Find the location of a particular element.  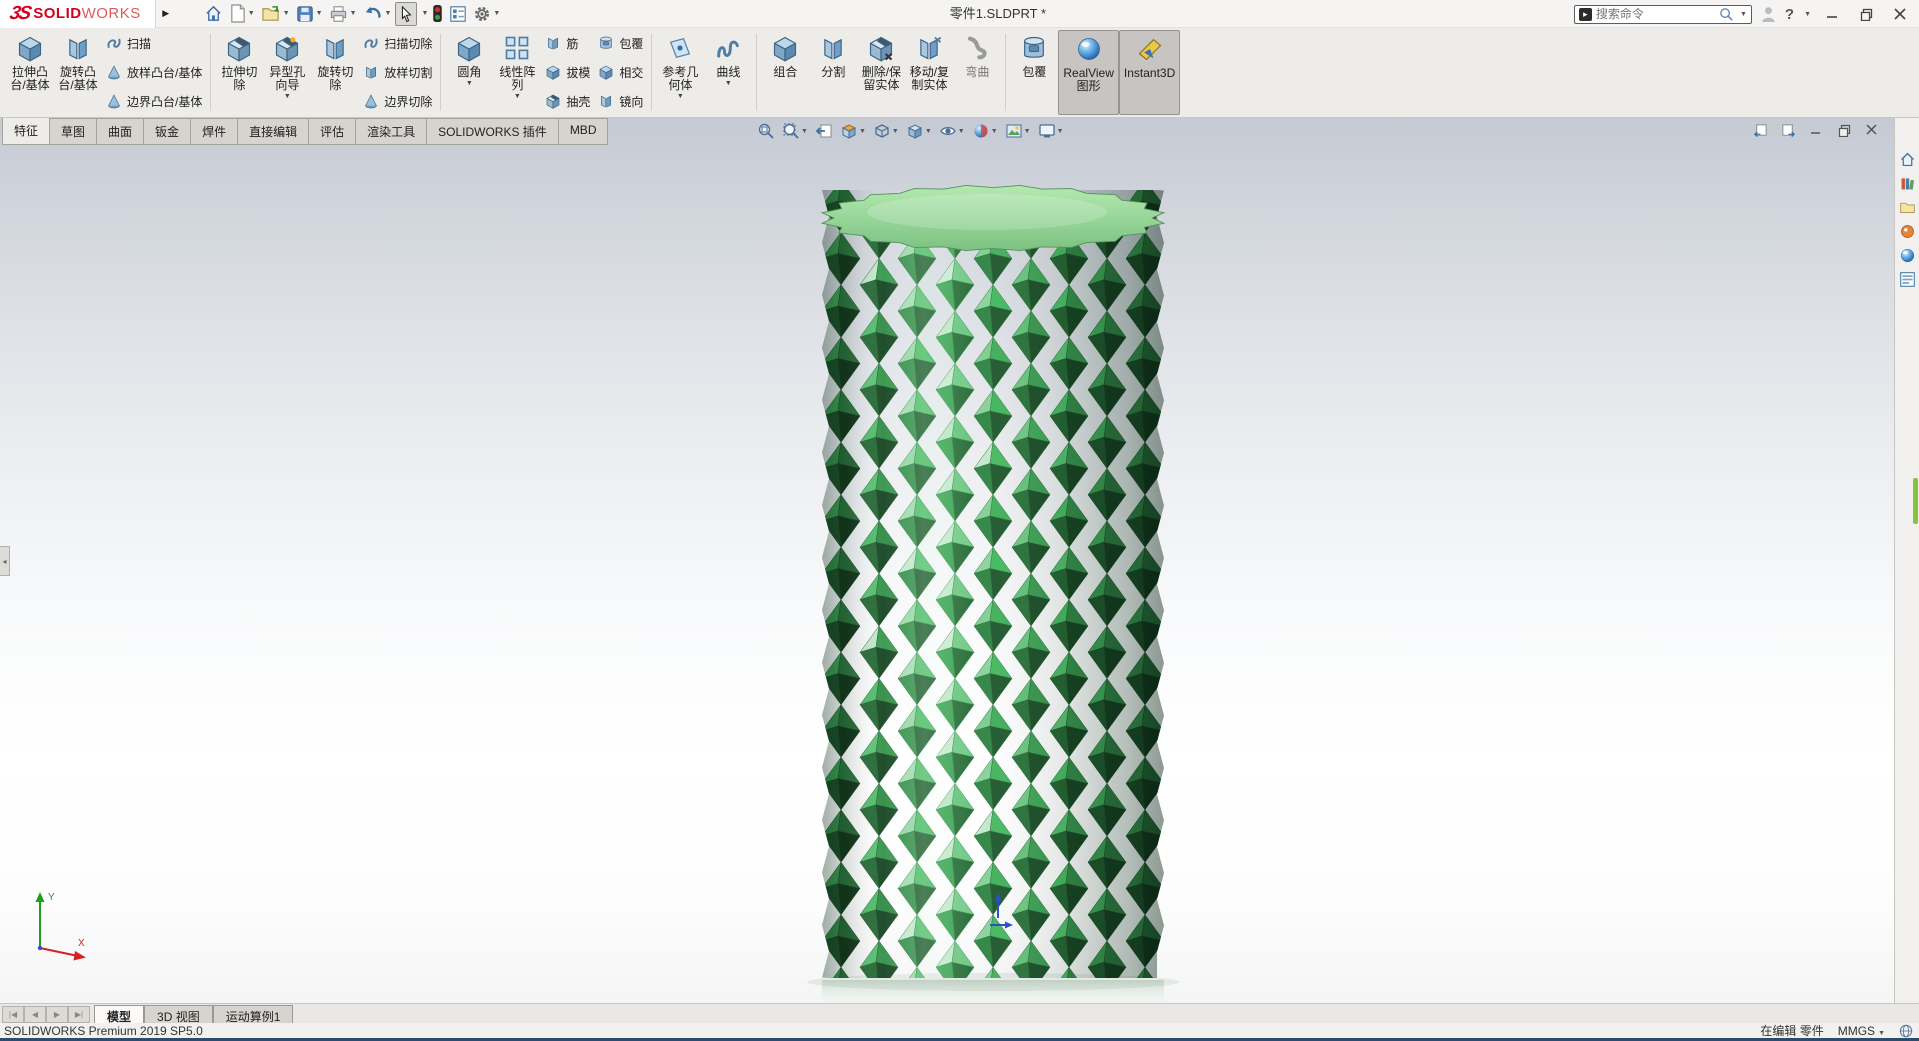

open-button: ▼ is located at coordinates (275, 14).